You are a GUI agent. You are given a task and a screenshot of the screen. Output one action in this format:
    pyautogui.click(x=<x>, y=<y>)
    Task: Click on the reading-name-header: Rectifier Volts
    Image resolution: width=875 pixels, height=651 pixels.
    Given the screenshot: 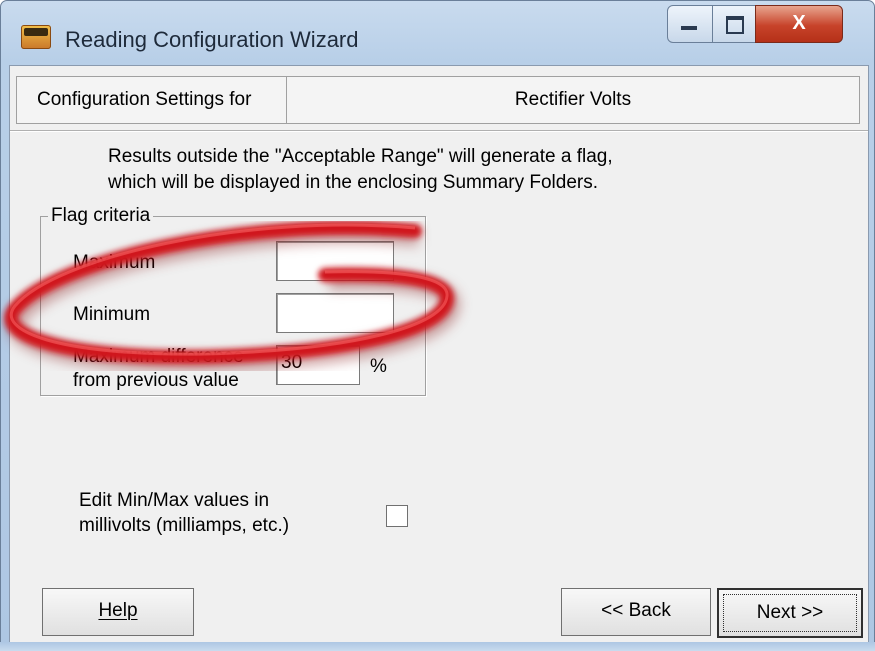 What is the action you would take?
    pyautogui.click(x=573, y=100)
    